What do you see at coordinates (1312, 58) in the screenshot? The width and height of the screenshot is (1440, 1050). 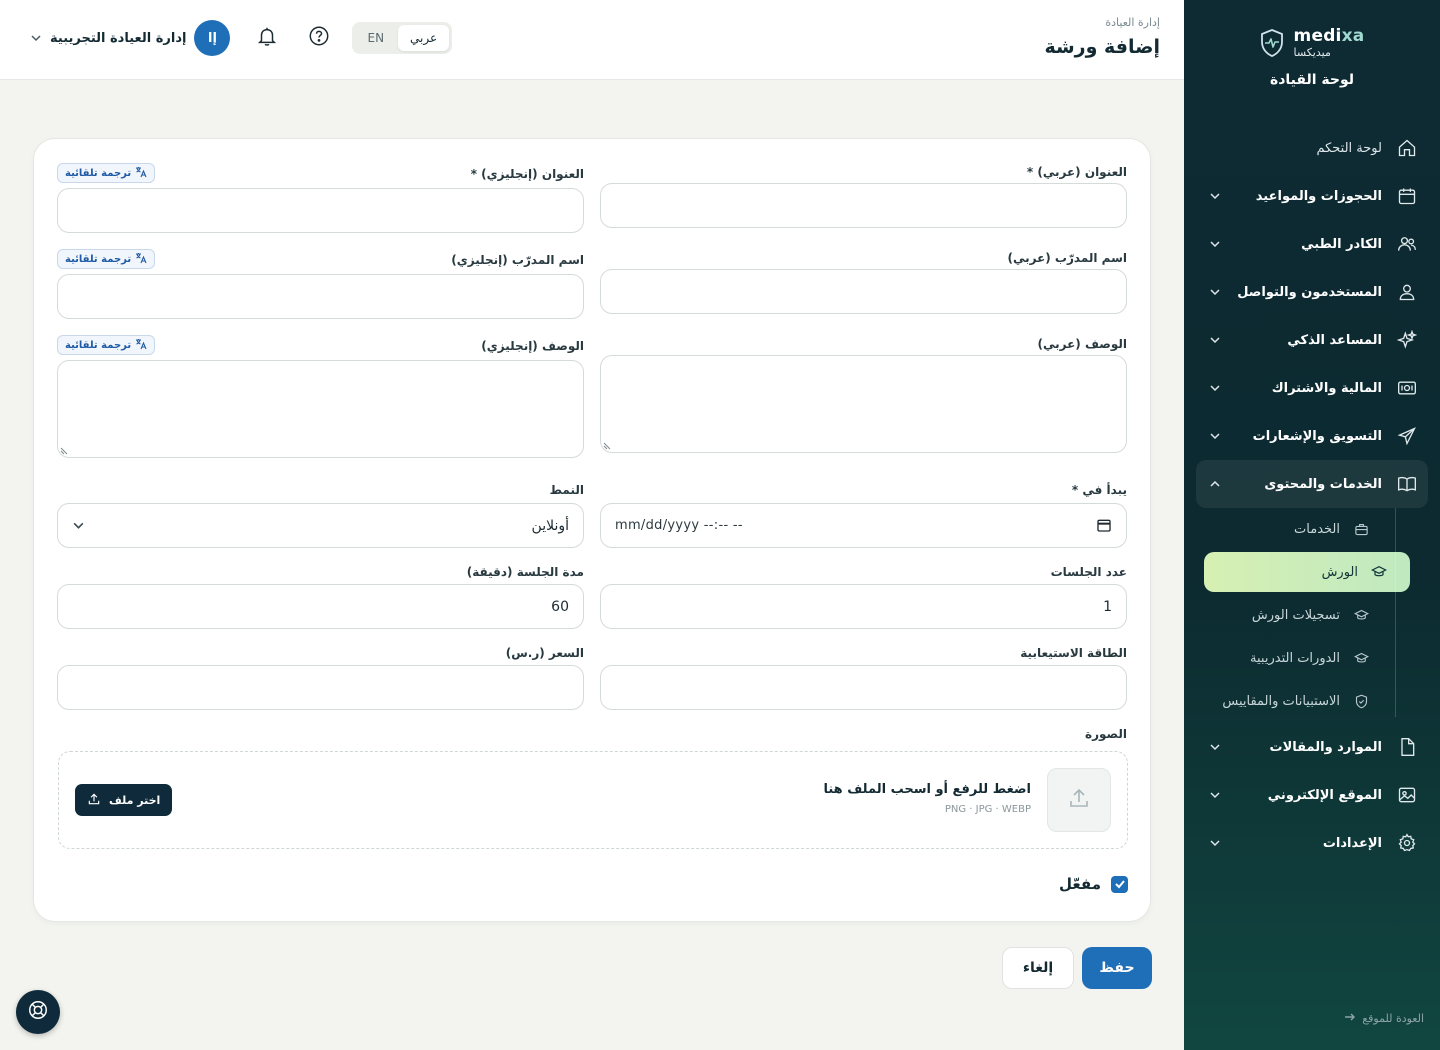 I see `brand: medixa ميديكسا لوحة القيادة` at bounding box center [1312, 58].